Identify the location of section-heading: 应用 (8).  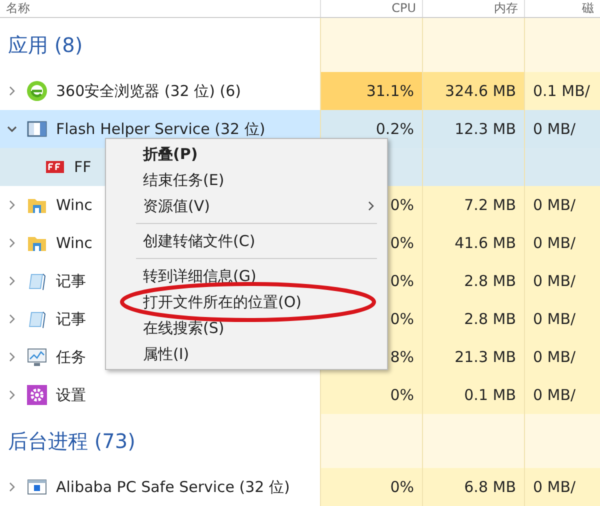
(45, 45).